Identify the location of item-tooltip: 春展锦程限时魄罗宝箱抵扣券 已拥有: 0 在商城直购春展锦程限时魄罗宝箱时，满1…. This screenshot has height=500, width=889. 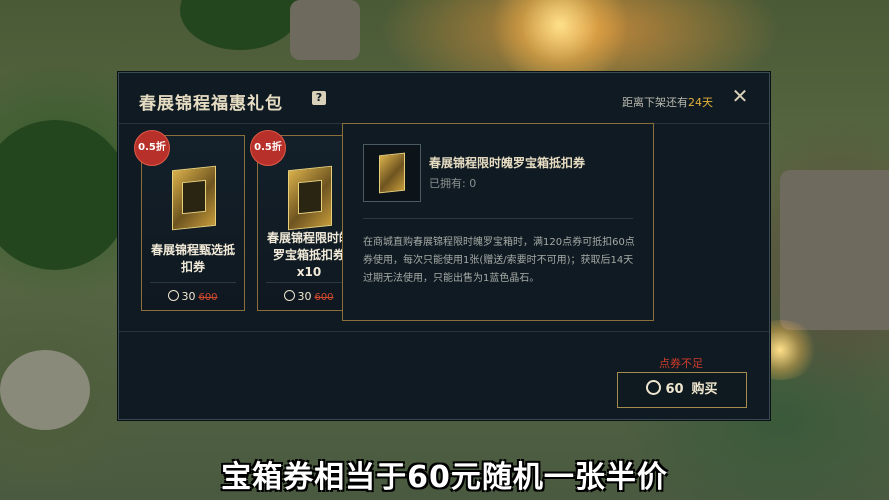
(498, 222).